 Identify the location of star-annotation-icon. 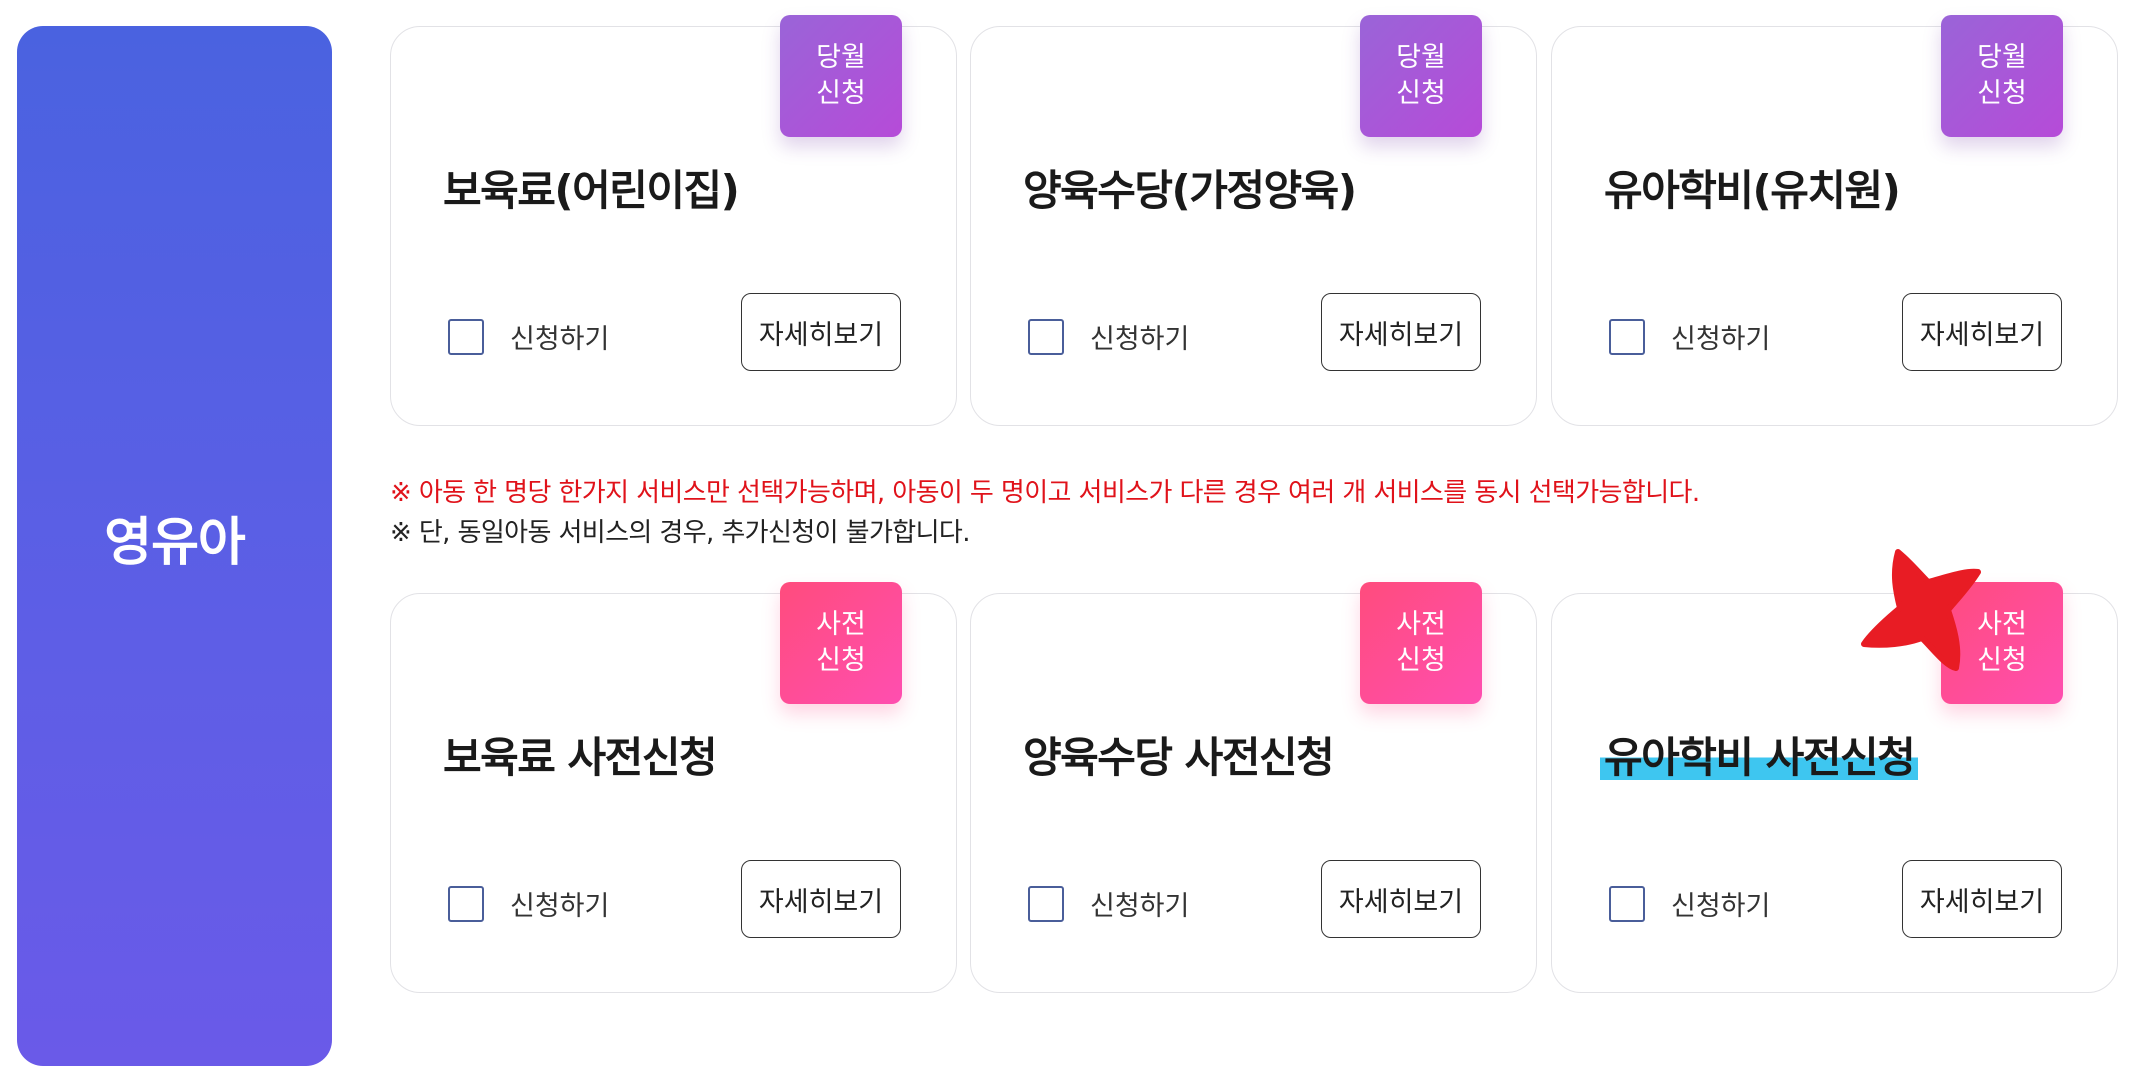
(1921, 610).